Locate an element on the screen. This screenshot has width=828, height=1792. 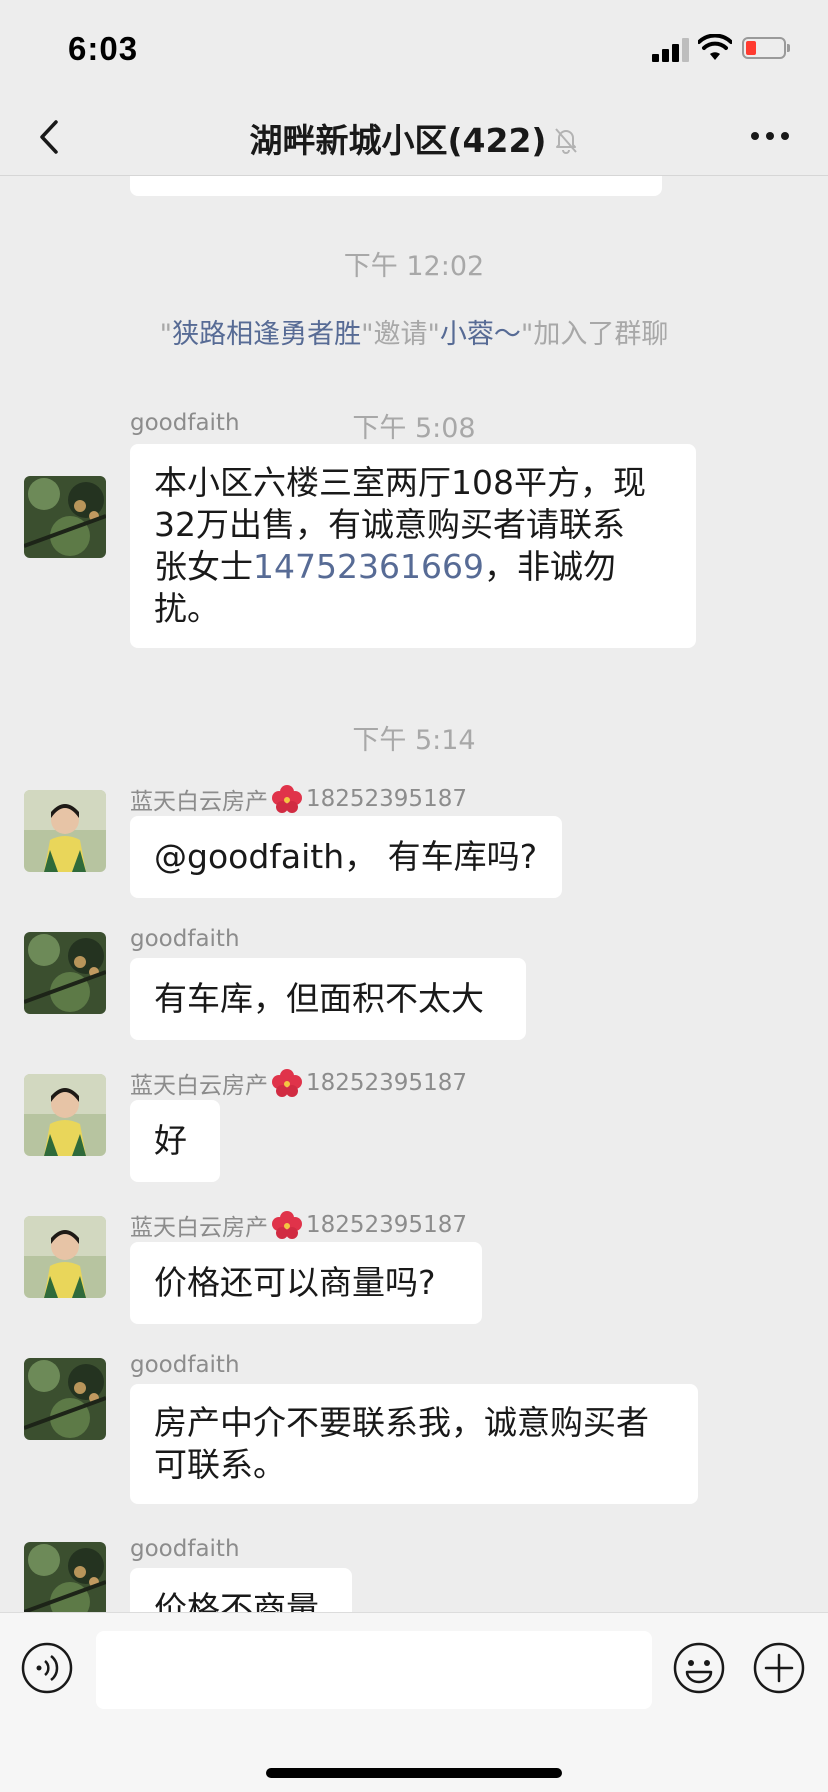
message-bubble: 房产中介不要联系我，诚意购买者 可联系。 is located at coordinates (414, 1444).